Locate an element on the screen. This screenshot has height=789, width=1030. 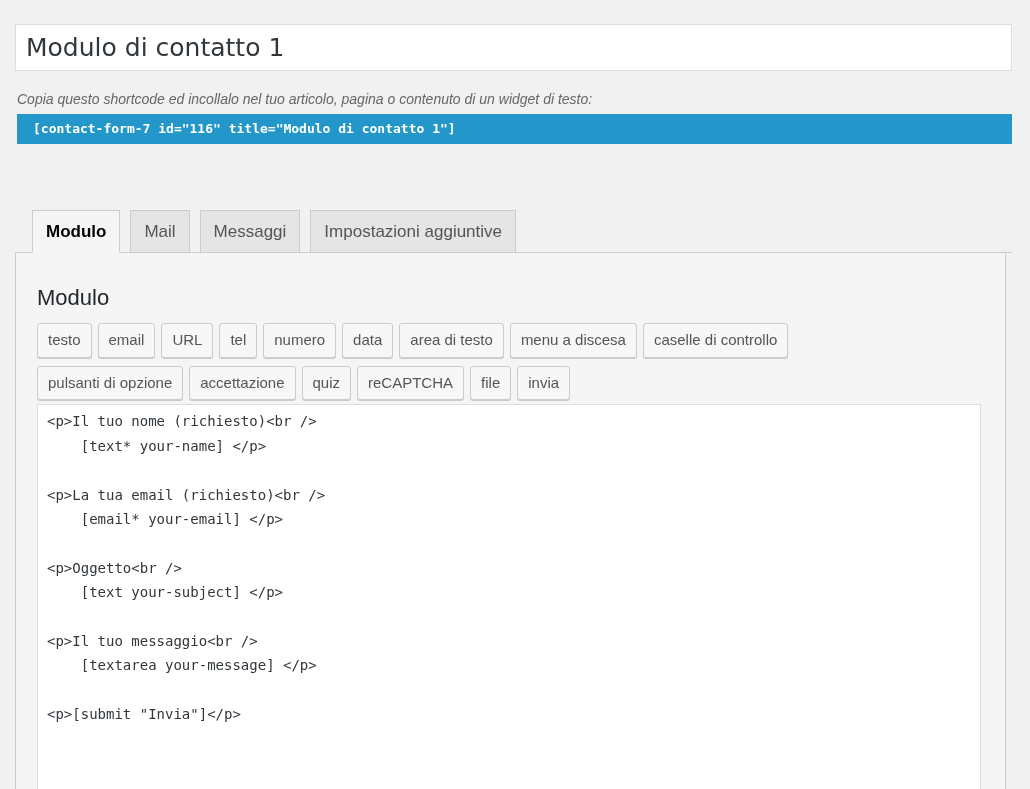
tag-button: data is located at coordinates (368, 340).